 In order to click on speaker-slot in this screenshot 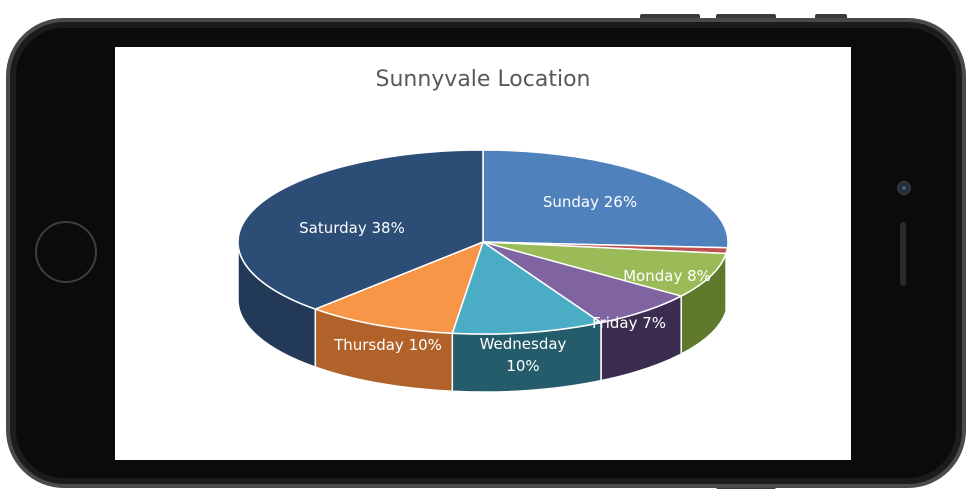, I will do `click(903, 254)`.